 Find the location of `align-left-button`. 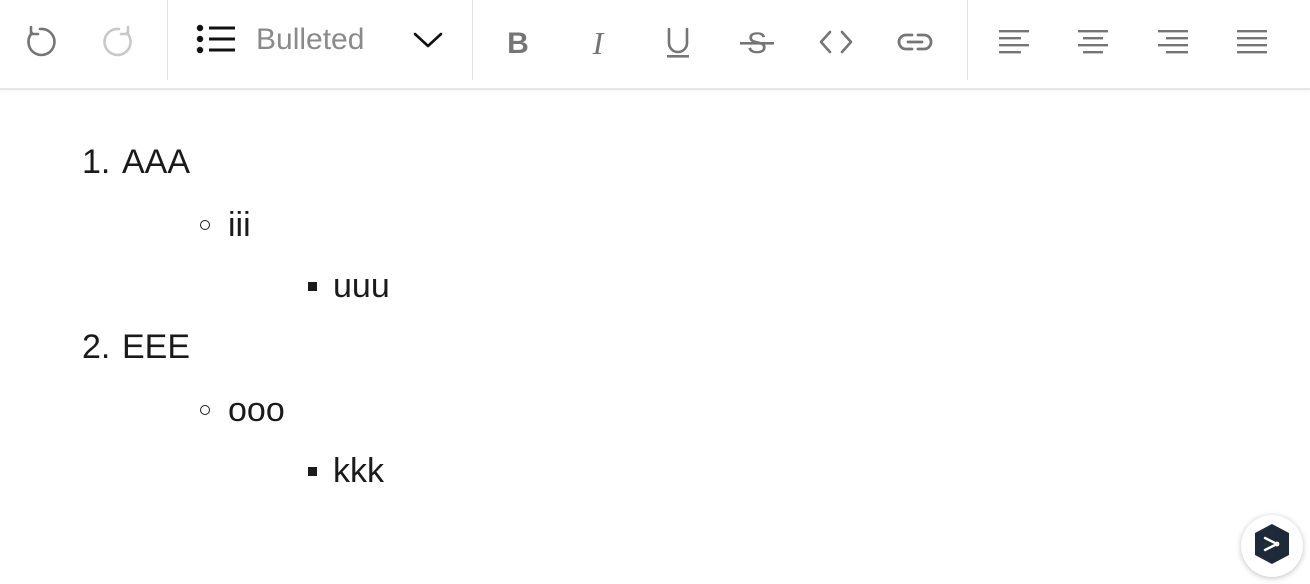

align-left-button is located at coordinates (1014, 42).